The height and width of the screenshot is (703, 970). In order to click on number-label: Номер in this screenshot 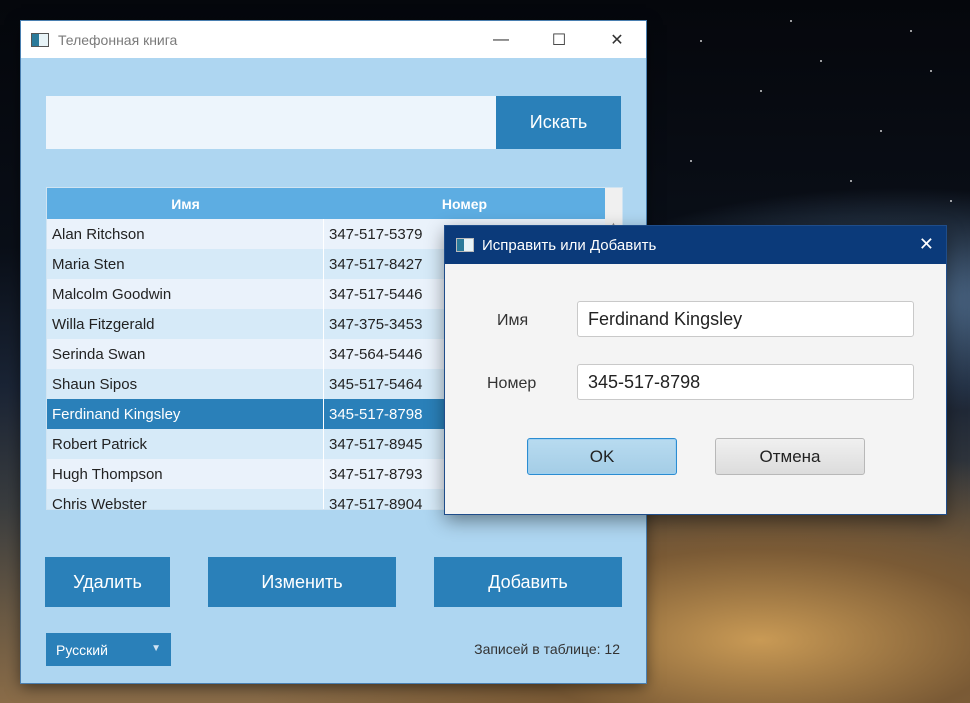, I will do `click(512, 383)`.